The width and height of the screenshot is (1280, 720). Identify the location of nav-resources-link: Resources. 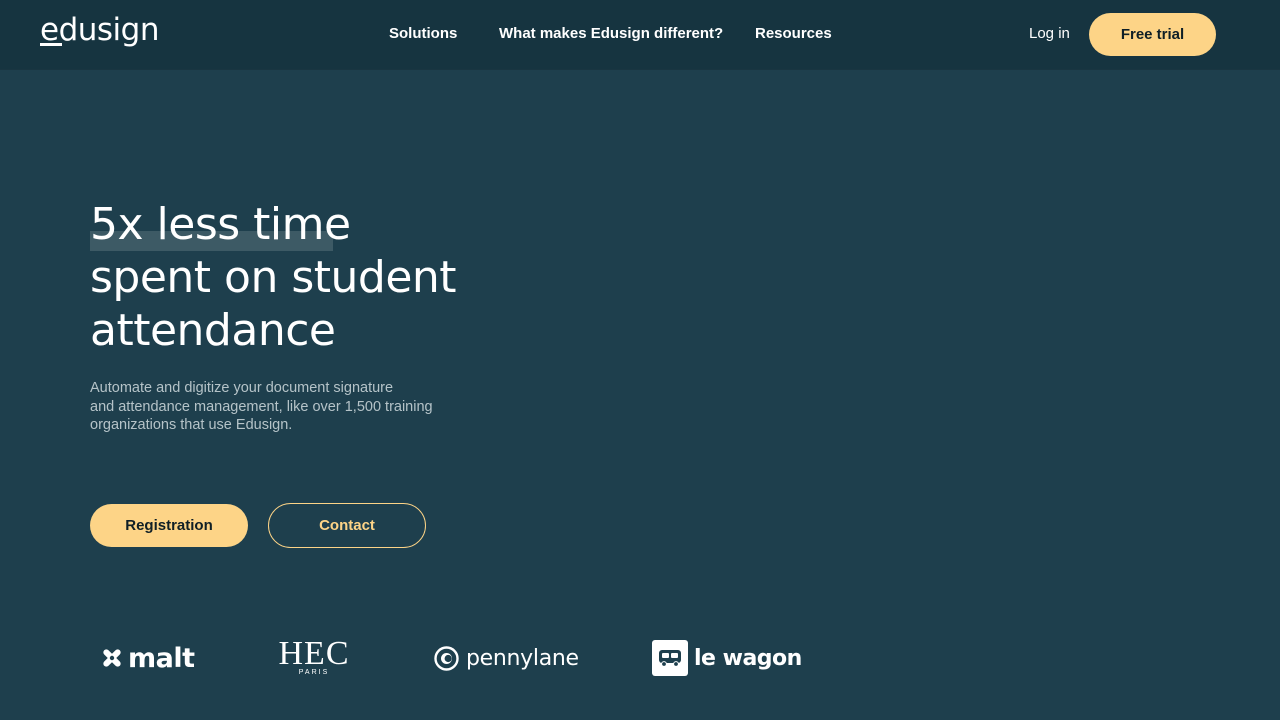
(793, 34).